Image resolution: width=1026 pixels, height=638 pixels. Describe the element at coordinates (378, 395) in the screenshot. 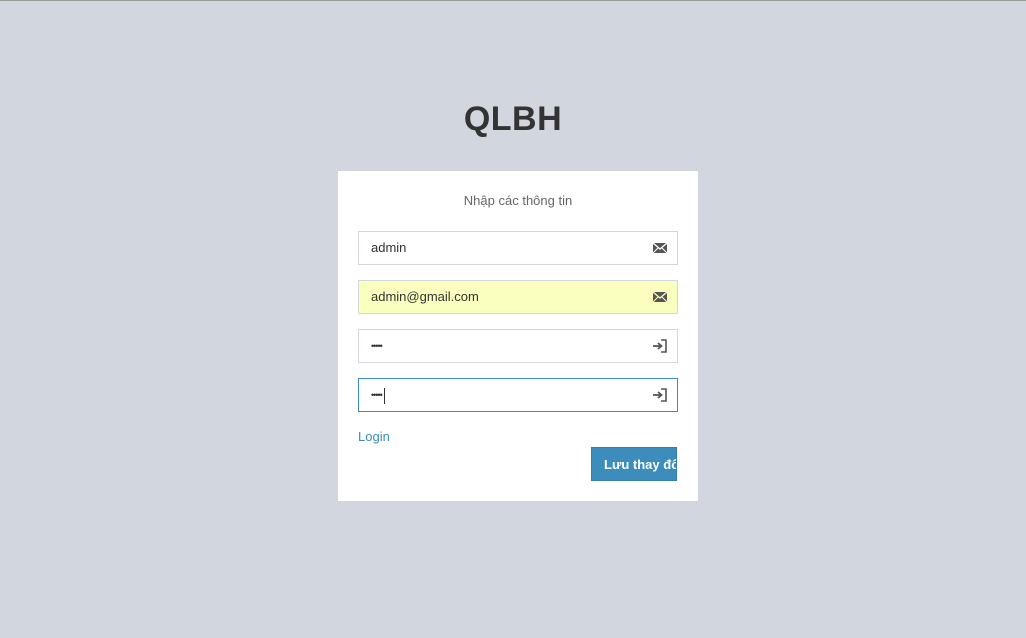

I see `password-confirm-masked-value: •••••` at that location.